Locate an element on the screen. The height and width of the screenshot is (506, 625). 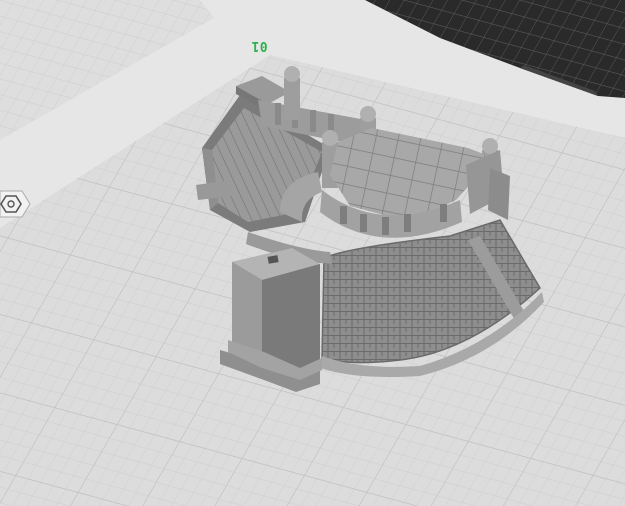
plate-number-label: 01 is located at coordinates (259, 45).